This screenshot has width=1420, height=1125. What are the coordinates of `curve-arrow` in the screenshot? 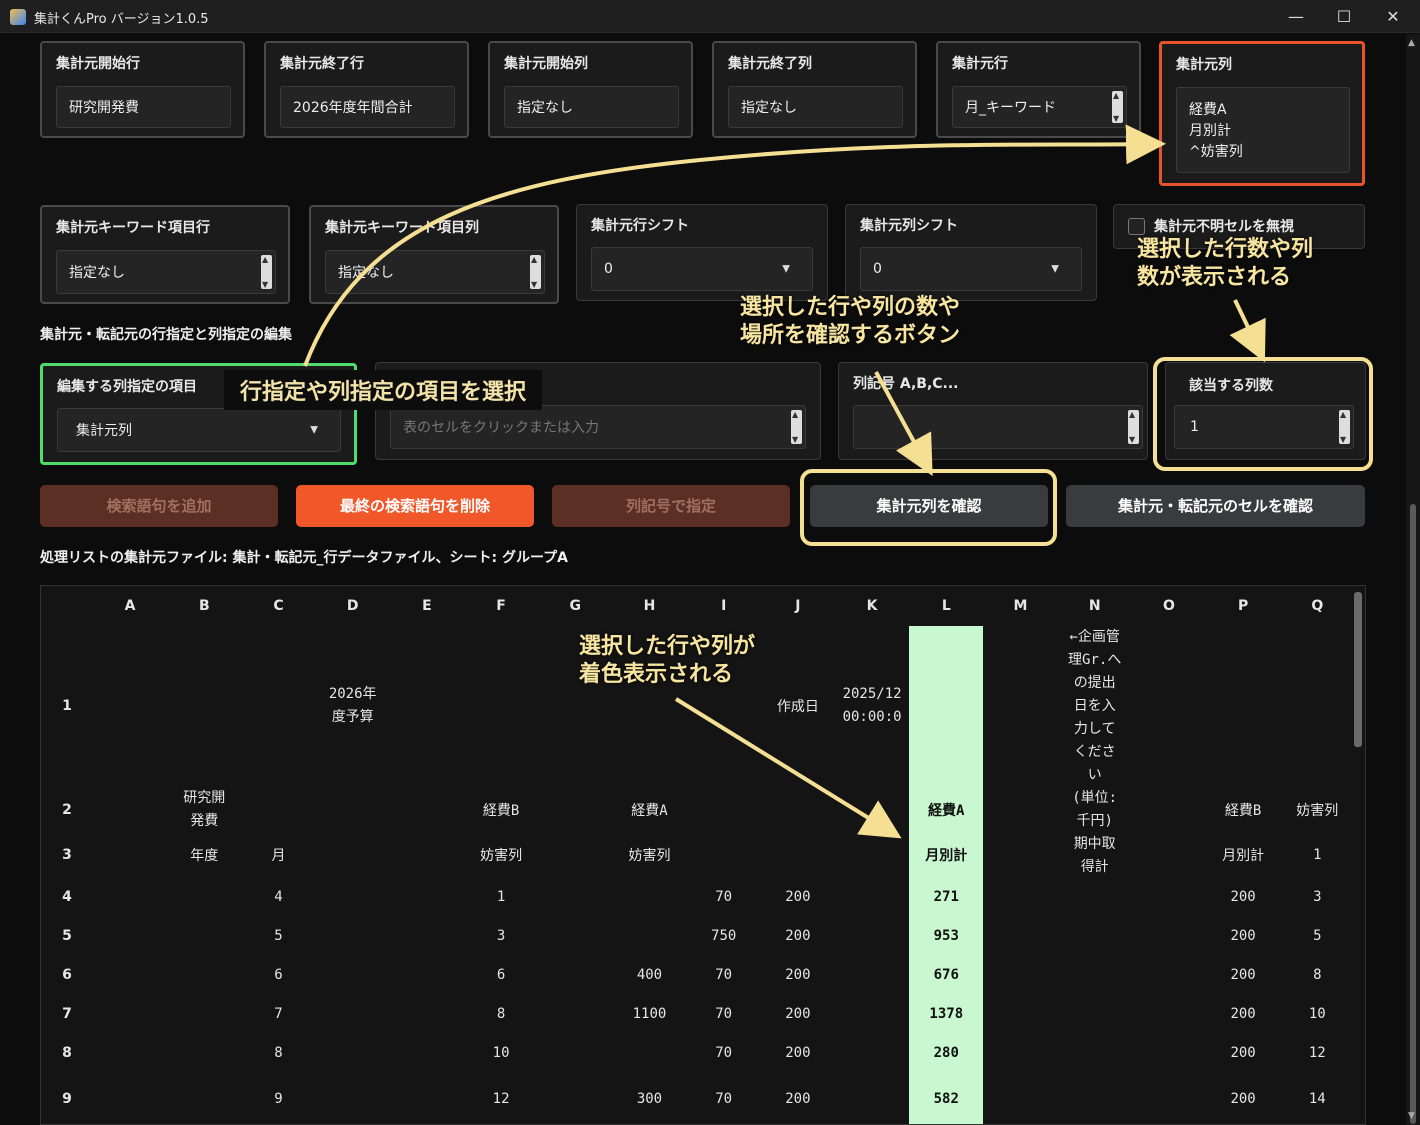 It's located at (734, 245).